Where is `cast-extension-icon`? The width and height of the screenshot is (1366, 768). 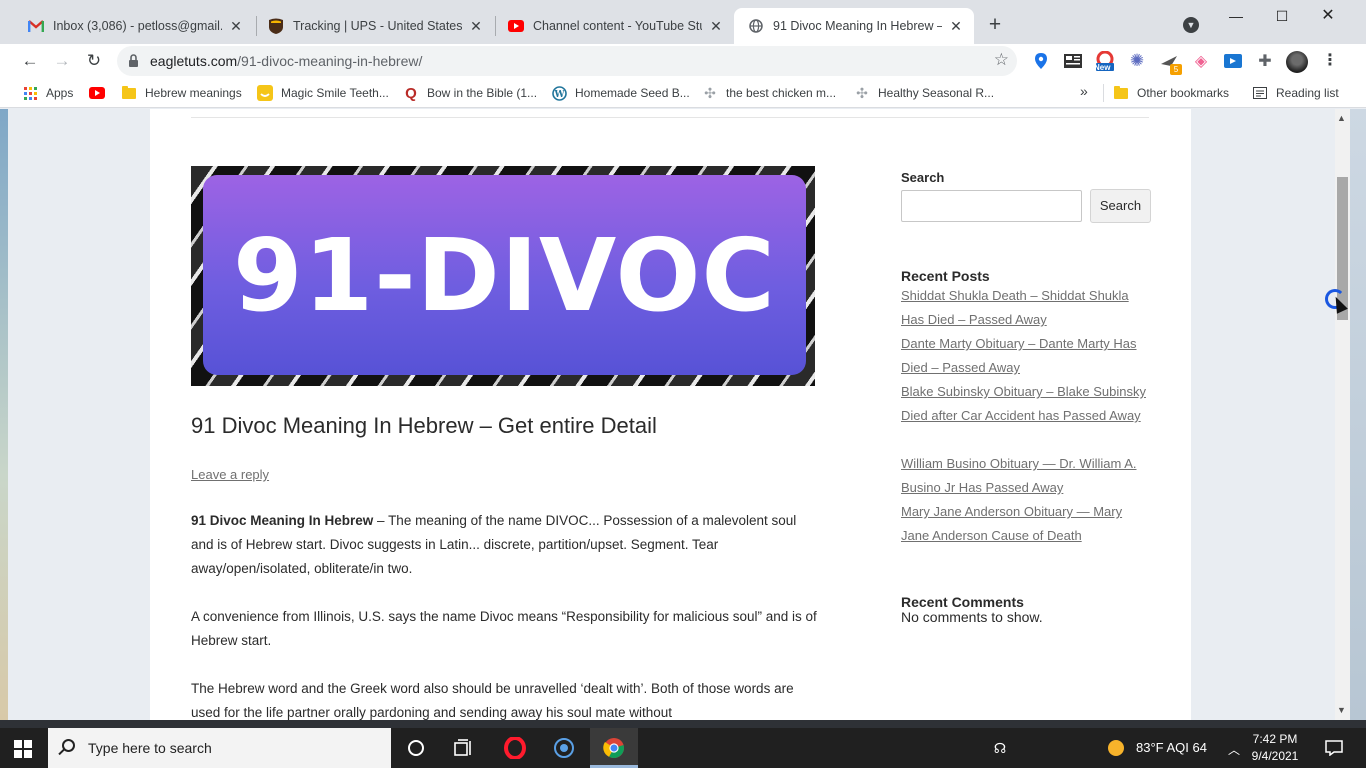
cast-extension-icon is located at coordinates (1233, 61).